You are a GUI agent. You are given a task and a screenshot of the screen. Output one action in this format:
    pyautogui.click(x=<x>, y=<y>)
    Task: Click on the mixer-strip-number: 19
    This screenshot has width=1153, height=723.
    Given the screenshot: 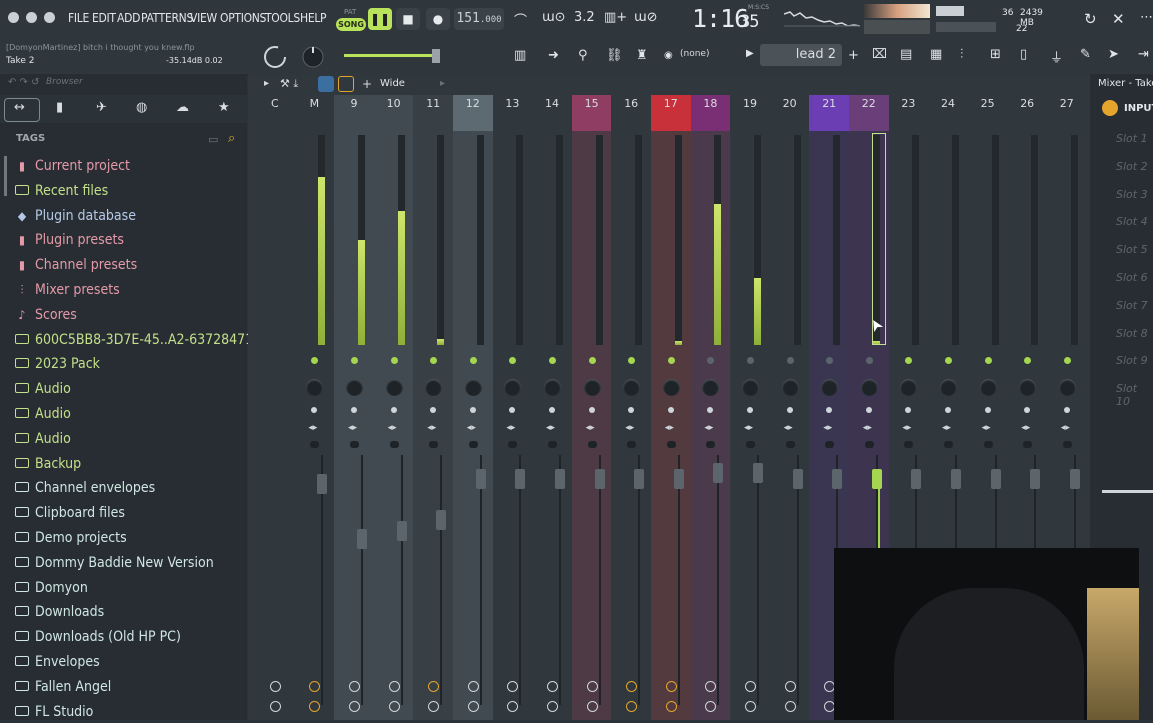 What is the action you would take?
    pyautogui.click(x=750, y=104)
    